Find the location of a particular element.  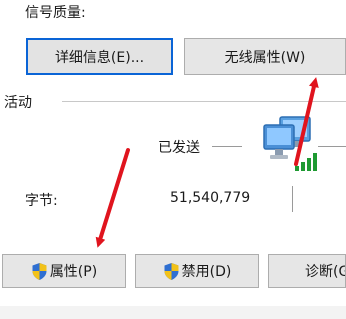

arrow-to-properties is located at coordinates (112, 198).